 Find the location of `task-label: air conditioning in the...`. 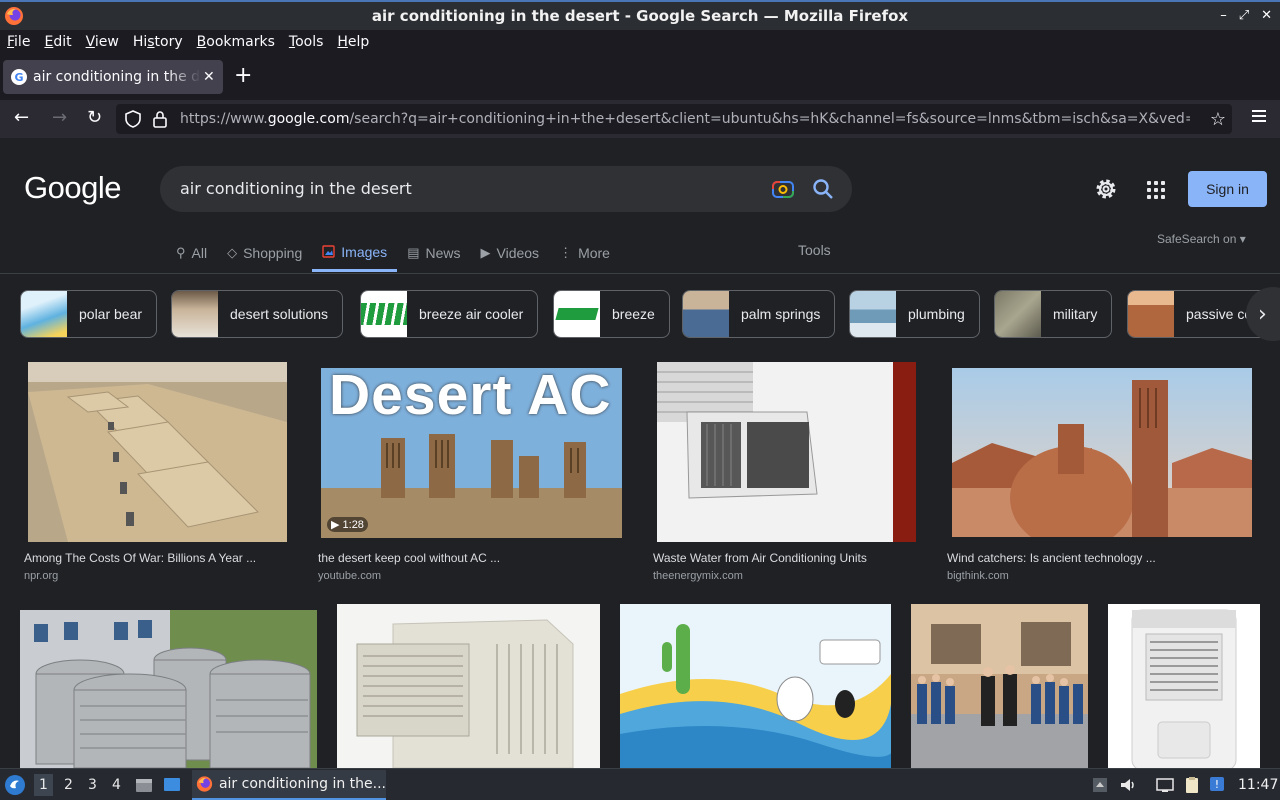

task-label: air conditioning in the... is located at coordinates (302, 784).